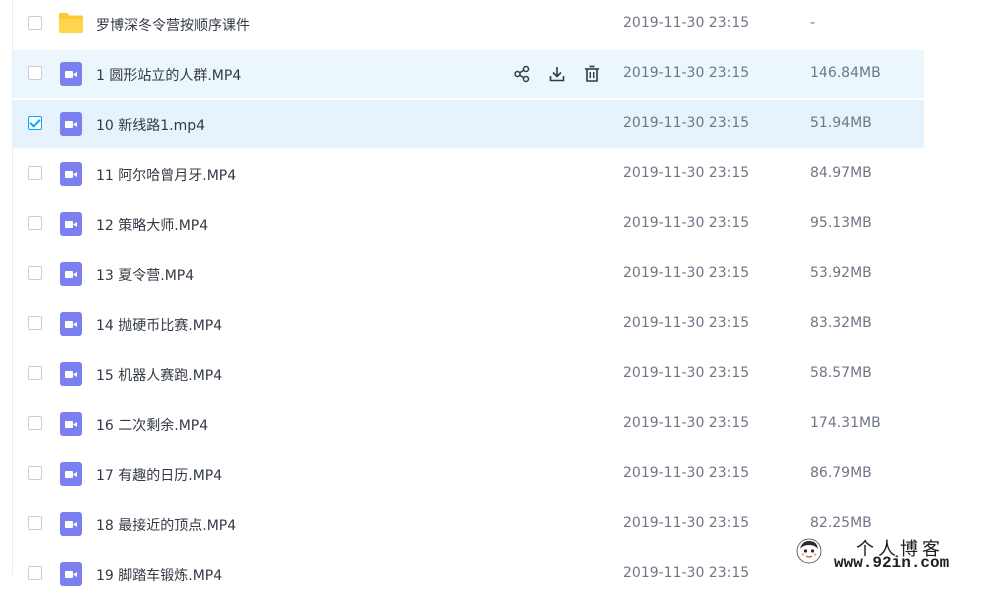  I want to click on file-name: 19 脚踏车锻炼.MP4, so click(159, 575).